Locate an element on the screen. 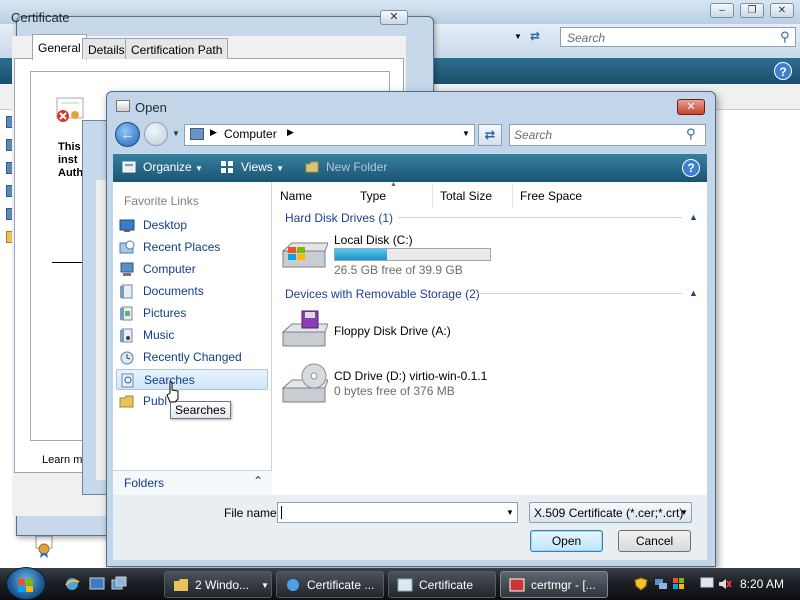 The height and width of the screenshot is (600, 800). column-header-free-space: Free Space is located at coordinates (553, 196).